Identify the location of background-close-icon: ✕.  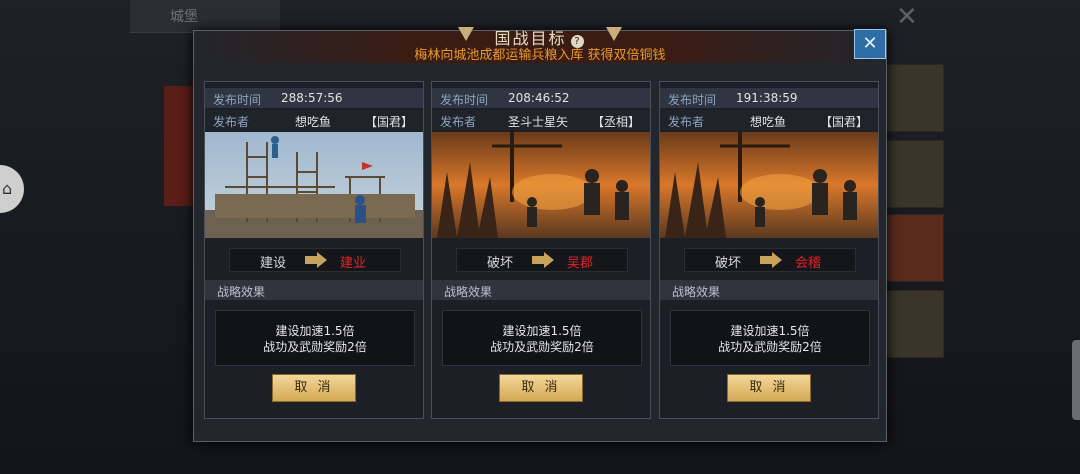
(907, 17).